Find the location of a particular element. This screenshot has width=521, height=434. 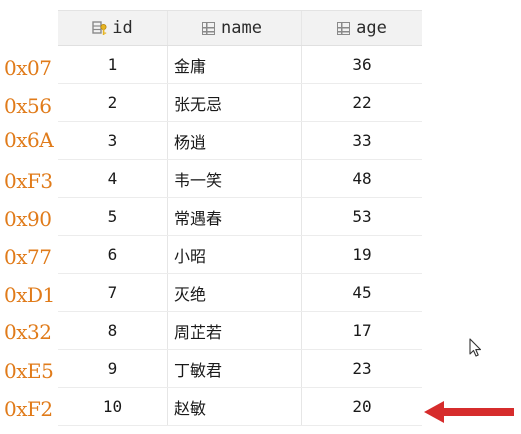

table-row: 4 韦一笑 48 is located at coordinates (240, 179).